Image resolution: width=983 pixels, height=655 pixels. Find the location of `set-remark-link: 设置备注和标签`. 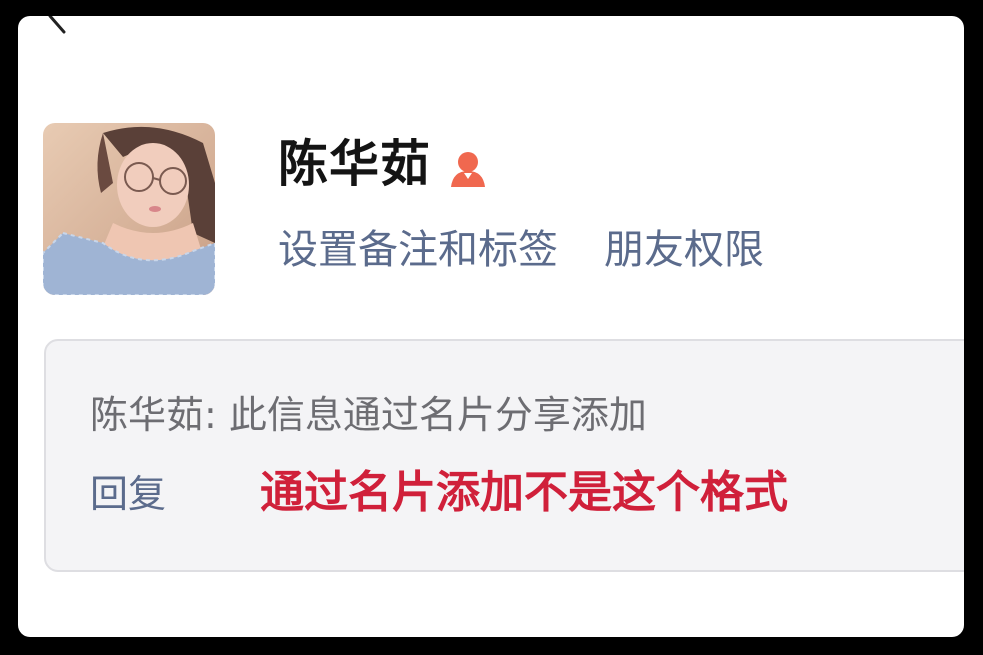

set-remark-link: 设置备注和标签 is located at coordinates (418, 250).